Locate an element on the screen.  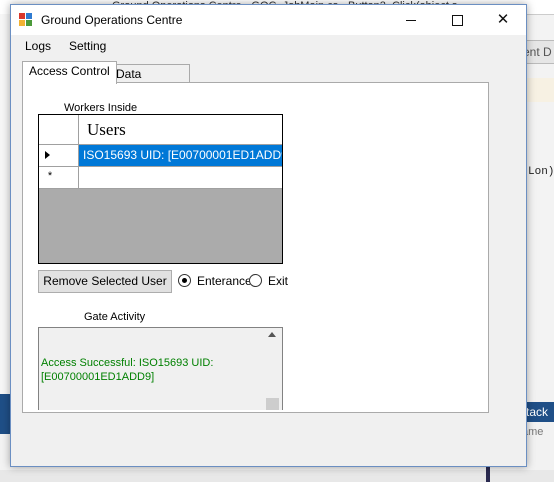
minimize-button is located at coordinates (411, 20).